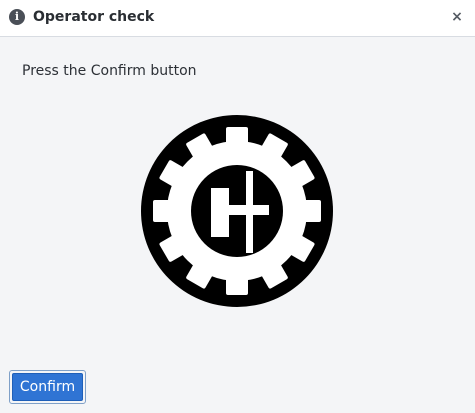 This screenshot has height=413, width=475. I want to click on close-button: ×, so click(457, 17).